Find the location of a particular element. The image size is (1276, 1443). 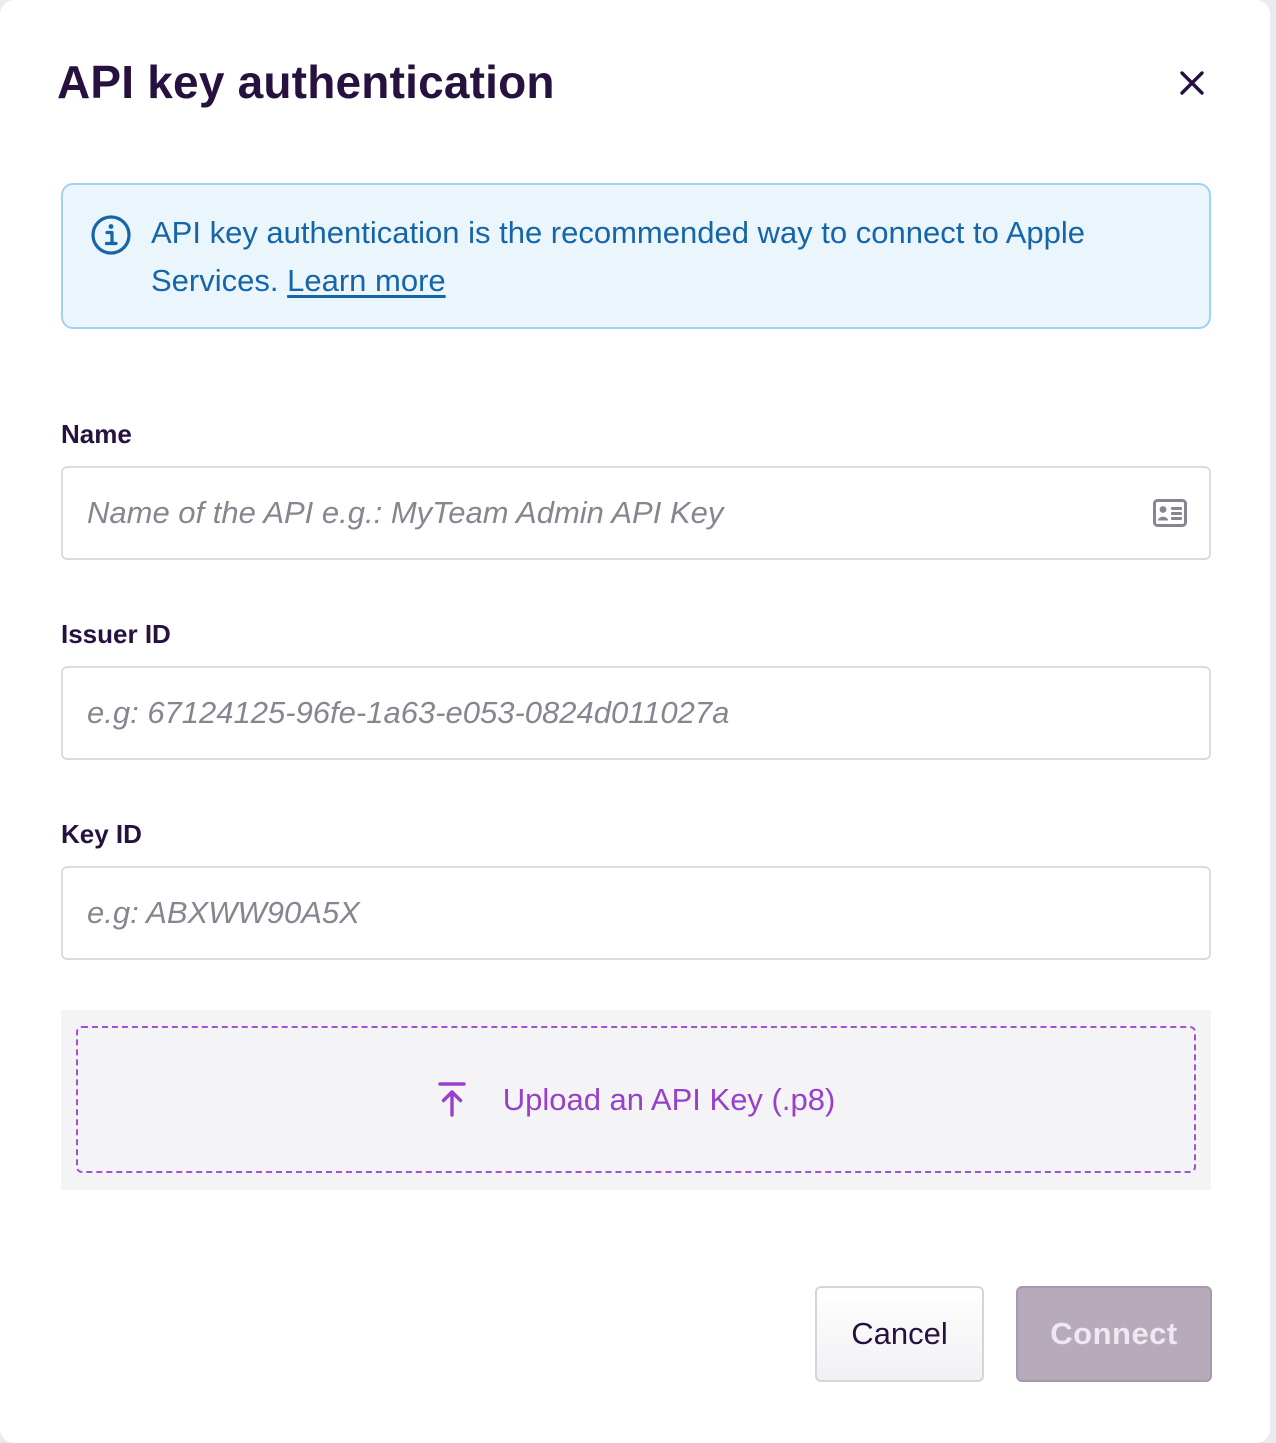

upload-icon is located at coordinates (452, 1099).